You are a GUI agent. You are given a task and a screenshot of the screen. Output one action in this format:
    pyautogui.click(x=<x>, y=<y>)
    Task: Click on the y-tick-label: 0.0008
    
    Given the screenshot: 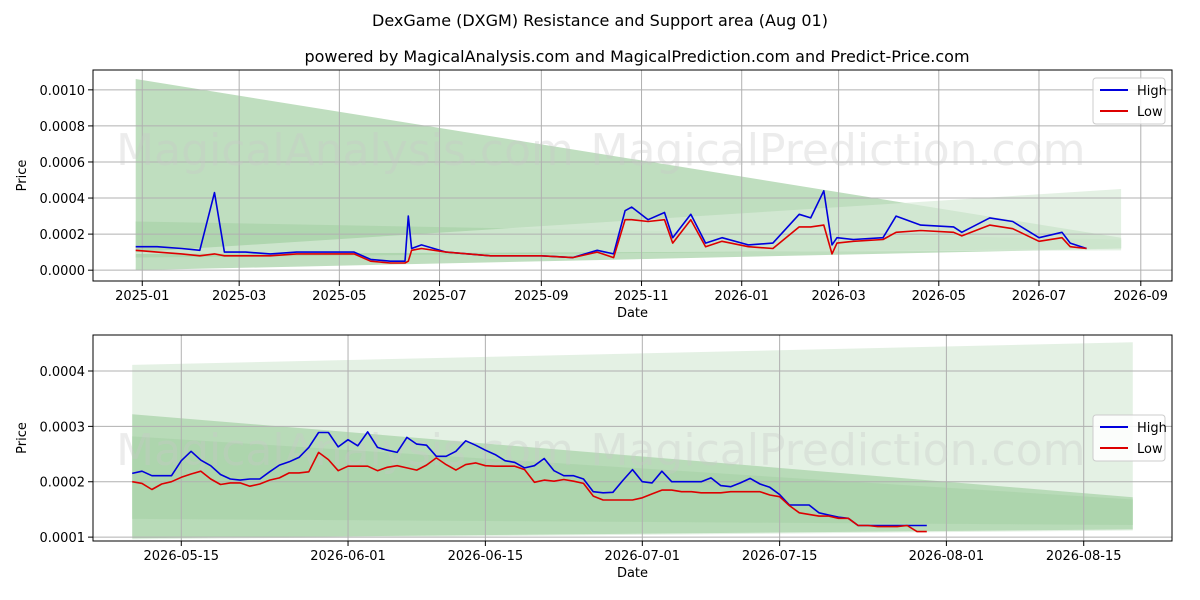 What is the action you would take?
    pyautogui.click(x=63, y=127)
    